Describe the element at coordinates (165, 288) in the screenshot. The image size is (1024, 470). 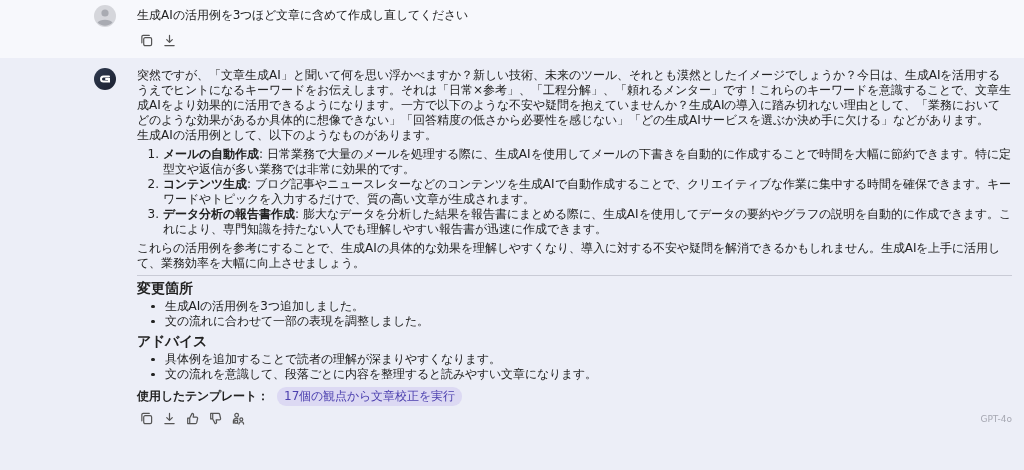
I see `section-heading: 変更箇所` at that location.